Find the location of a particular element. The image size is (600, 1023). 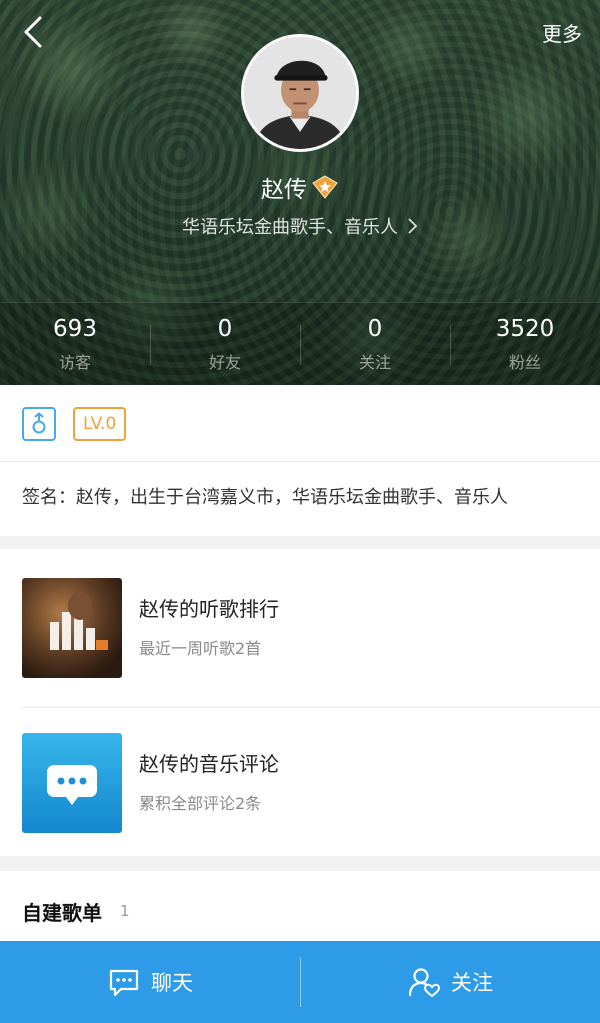

music-comments-thumbnail is located at coordinates (72, 783).